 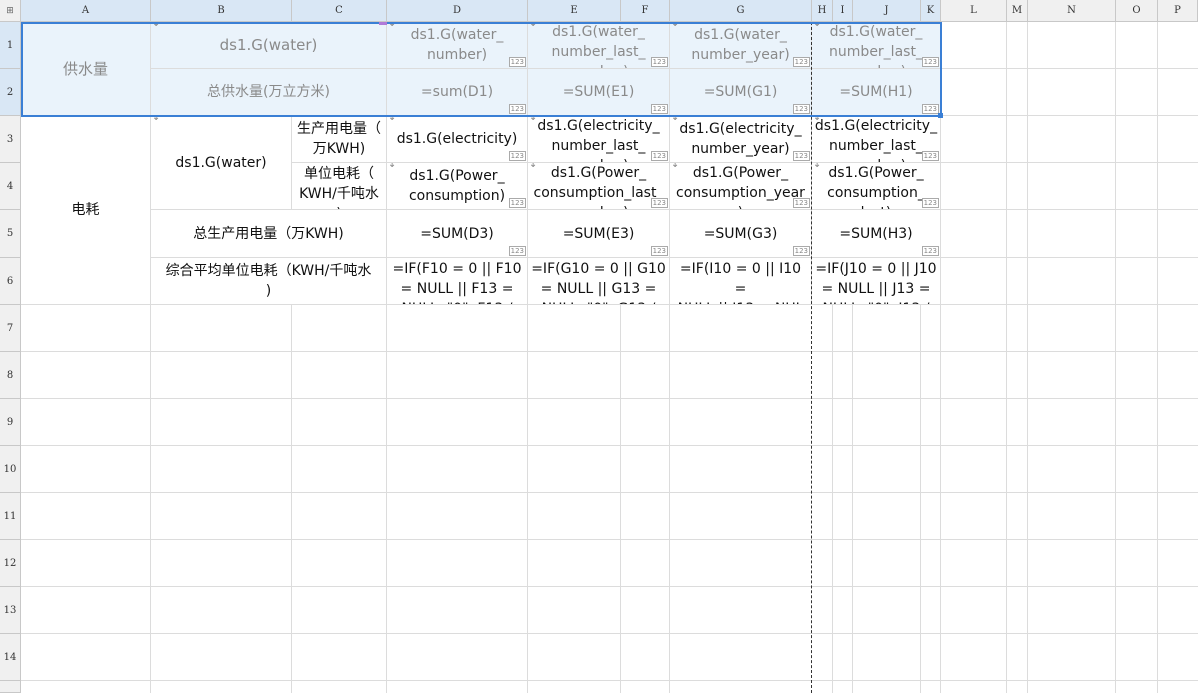 What do you see at coordinates (10, 11) in the screenshot?
I see `select-all-corner: ⊞` at bounding box center [10, 11].